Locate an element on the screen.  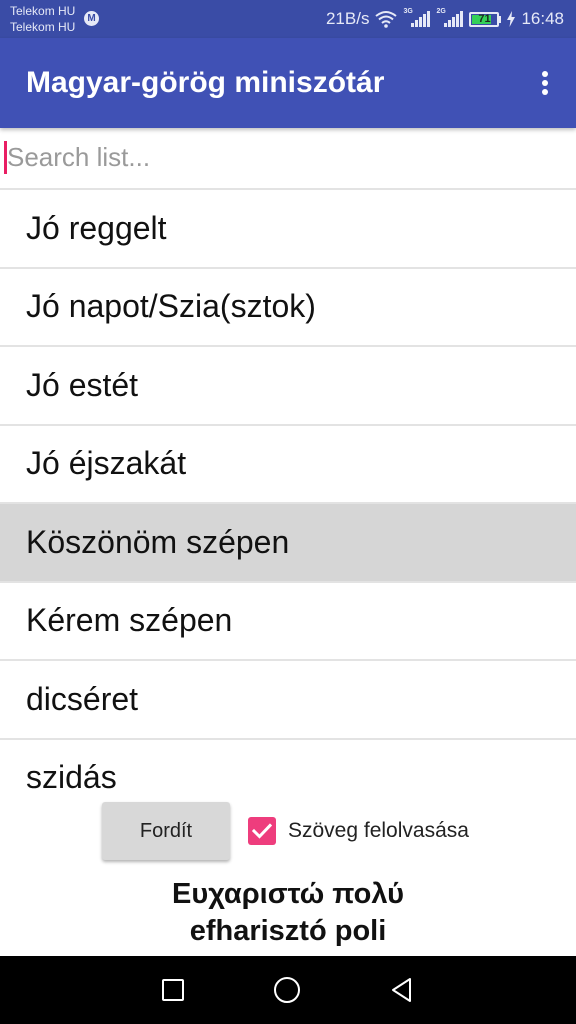
wifi-icon is located at coordinates (386, 19).